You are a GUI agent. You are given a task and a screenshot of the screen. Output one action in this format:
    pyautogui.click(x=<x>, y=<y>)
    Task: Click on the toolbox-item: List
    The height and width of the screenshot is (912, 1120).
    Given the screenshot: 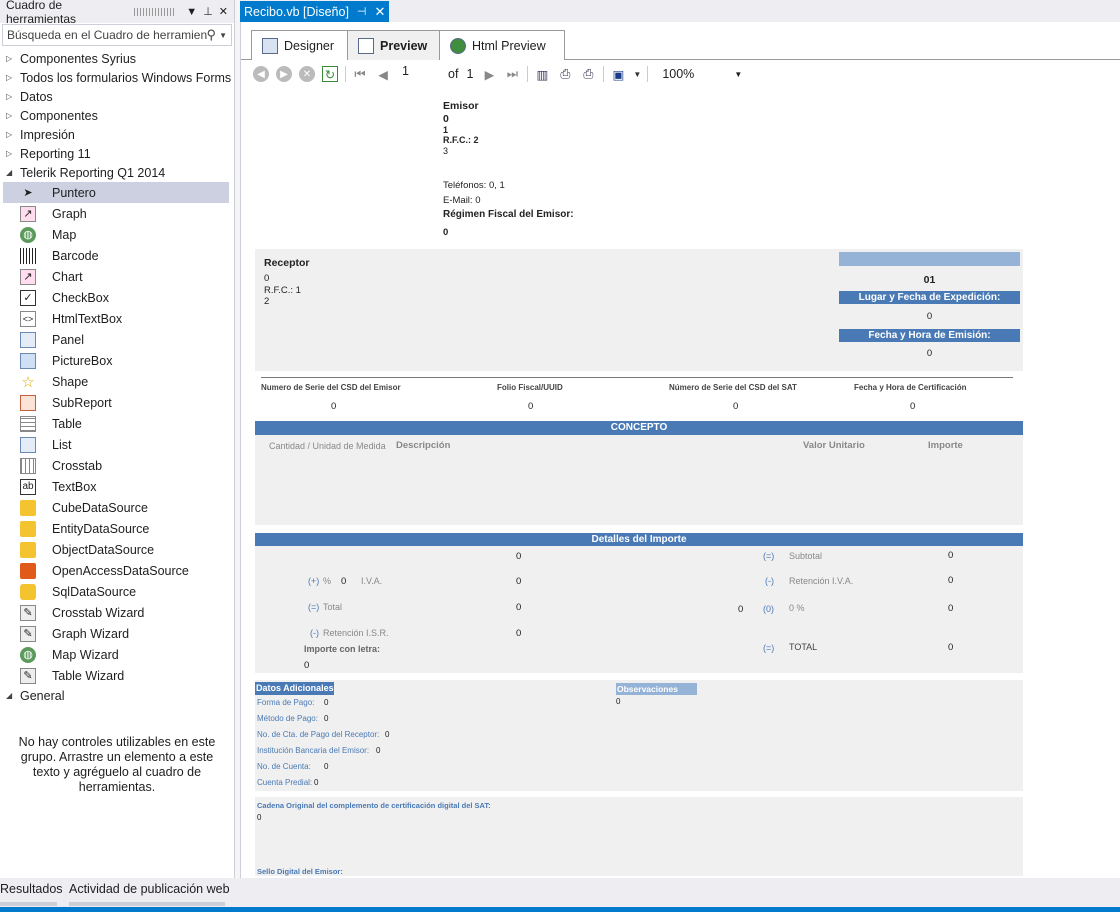 What is the action you would take?
    pyautogui.click(x=117, y=444)
    